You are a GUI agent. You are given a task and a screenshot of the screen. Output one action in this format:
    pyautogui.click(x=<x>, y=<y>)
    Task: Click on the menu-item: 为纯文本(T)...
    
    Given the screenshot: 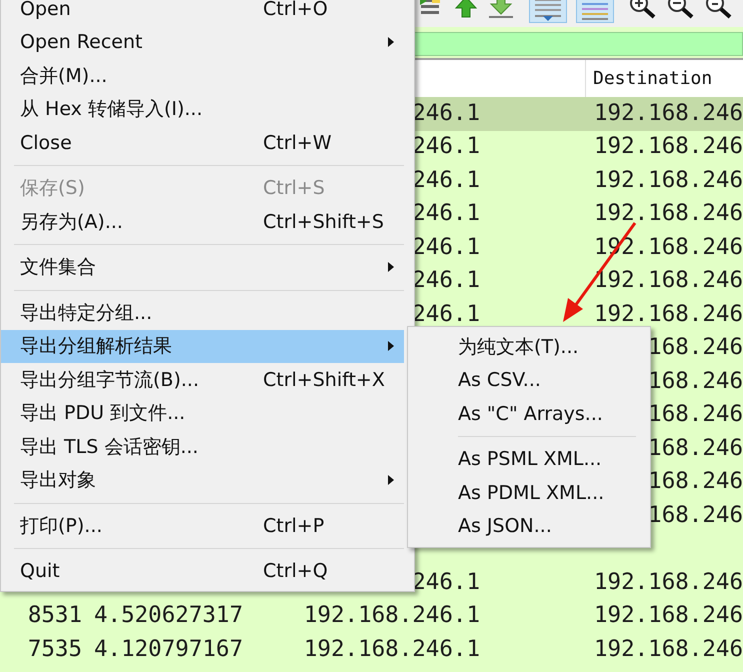 What is the action you would take?
    pyautogui.click(x=529, y=347)
    